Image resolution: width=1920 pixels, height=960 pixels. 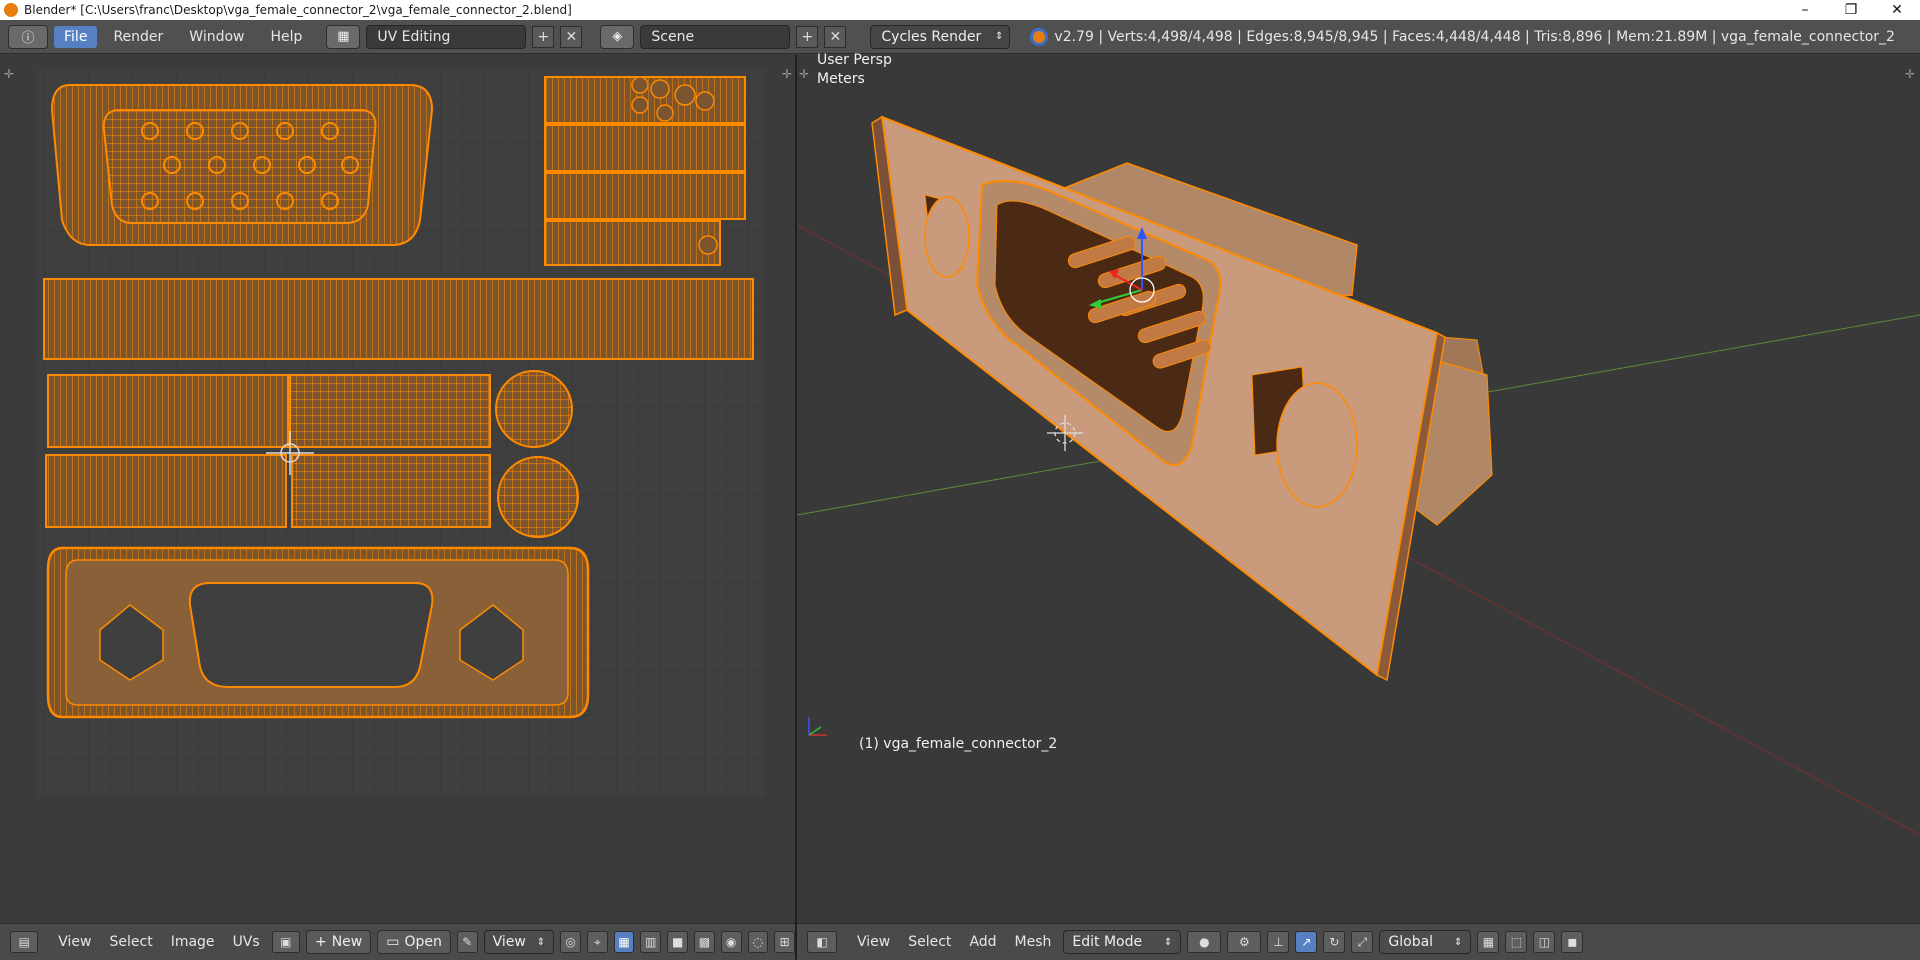 I want to click on new-label: New, so click(x=347, y=942).